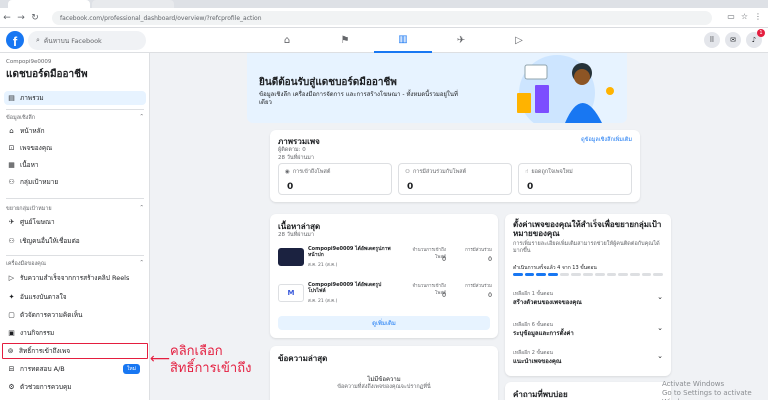 The image size is (768, 400). Describe the element at coordinates (575, 179) in the screenshot. I see `stat-new-page-likes: ☝ ยอดถูกใจเพจใหม่ 0` at that location.